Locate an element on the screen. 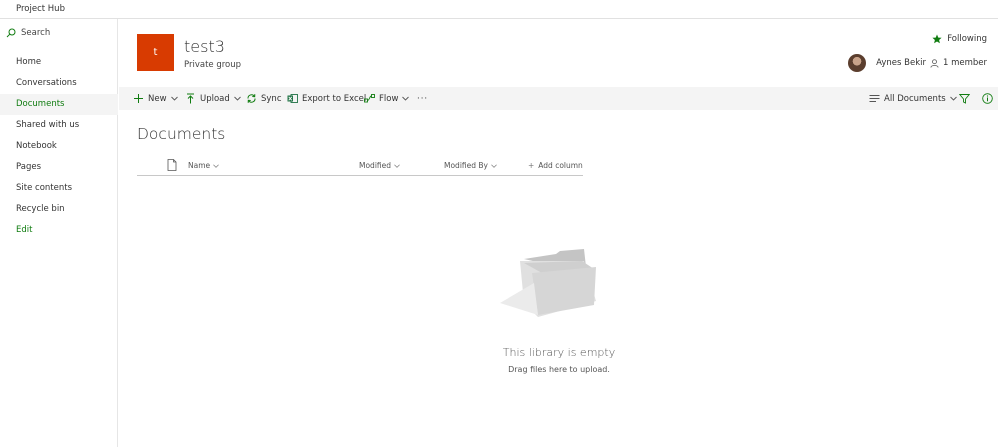 The width and height of the screenshot is (998, 447). search-label: Search is located at coordinates (36, 33).